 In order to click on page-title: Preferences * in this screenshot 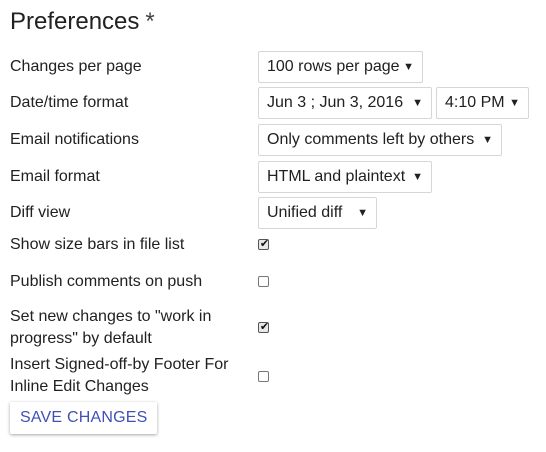, I will do `click(82, 22)`.